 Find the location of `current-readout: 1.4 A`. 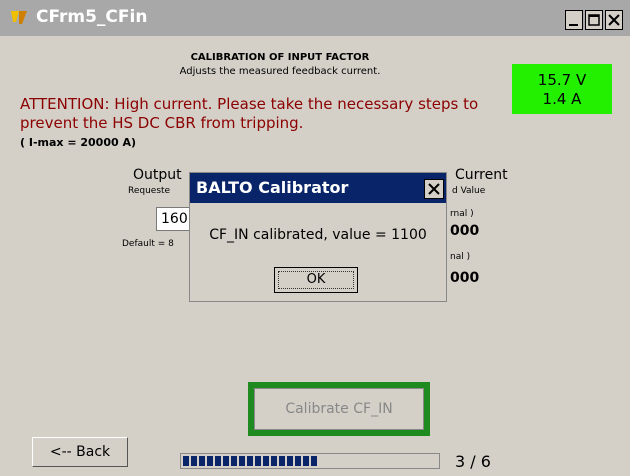

current-readout: 1.4 A is located at coordinates (562, 99).